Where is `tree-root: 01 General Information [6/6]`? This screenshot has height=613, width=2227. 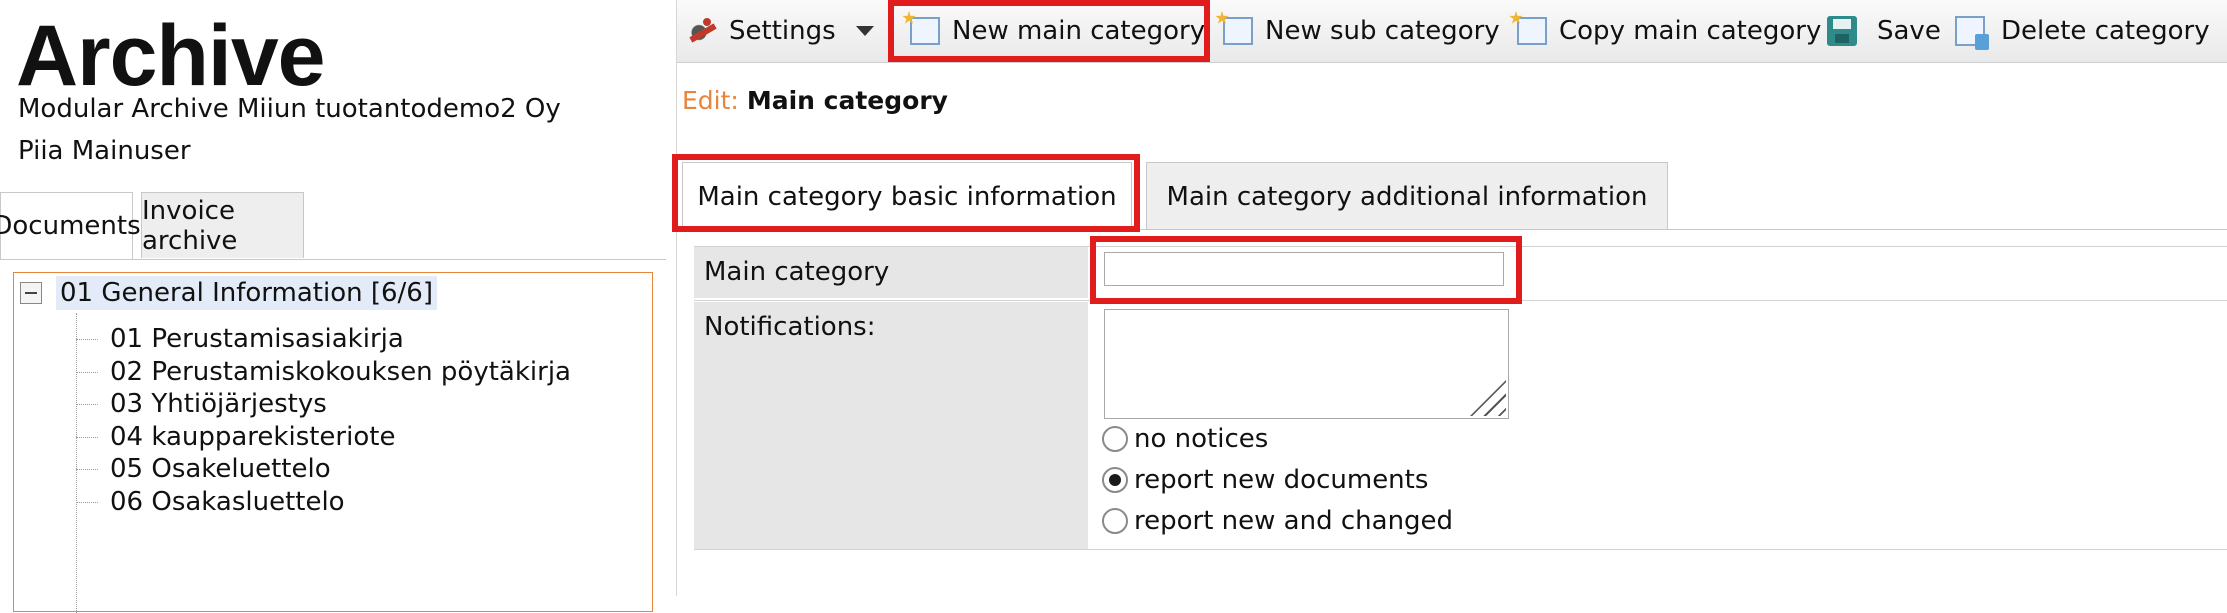 tree-root: 01 General Information [6/6] is located at coordinates (228, 293).